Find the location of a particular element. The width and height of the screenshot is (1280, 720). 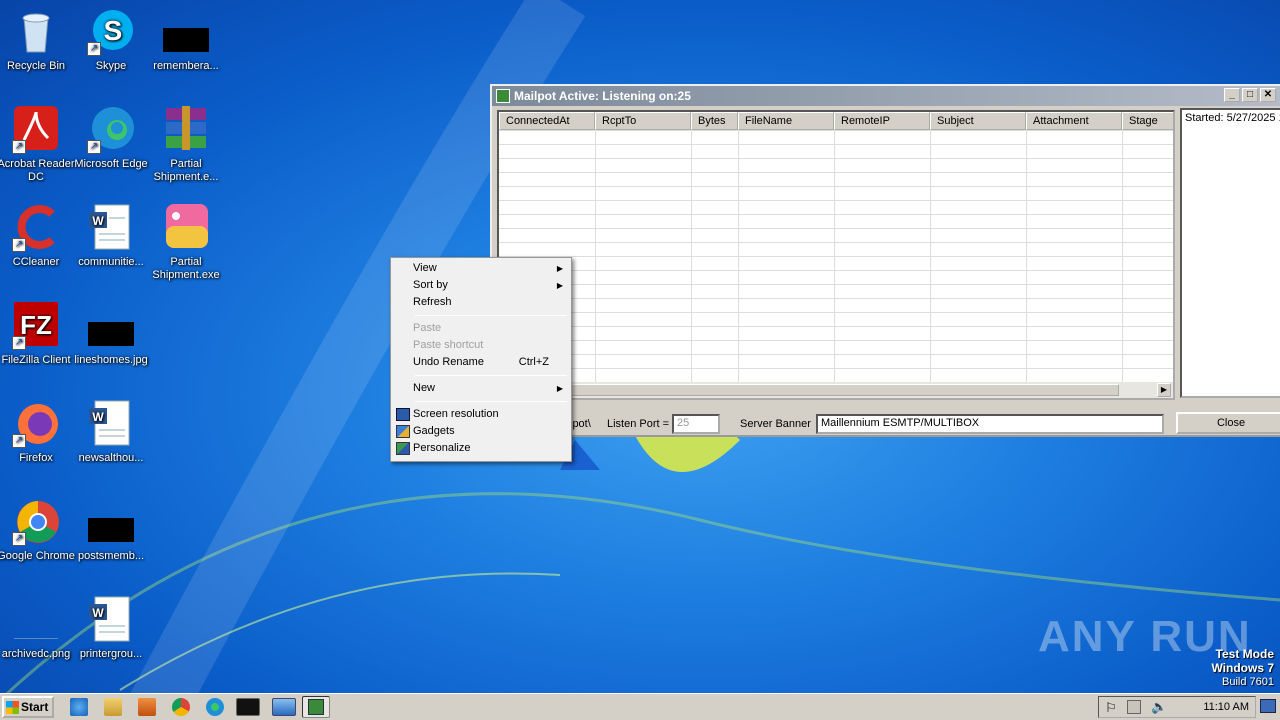

desktop-icon-label: Microsoft Edge is located at coordinates (111, 164).